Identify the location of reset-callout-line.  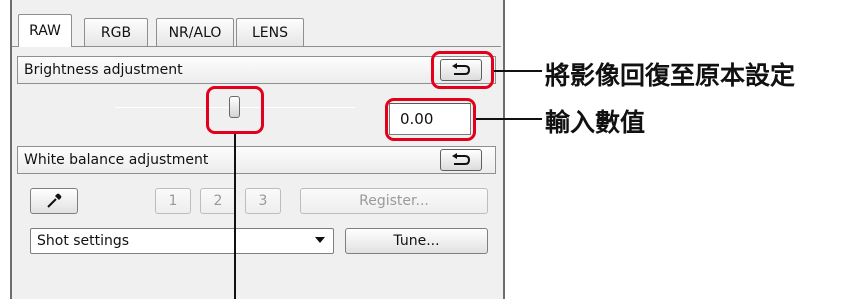
(518, 71).